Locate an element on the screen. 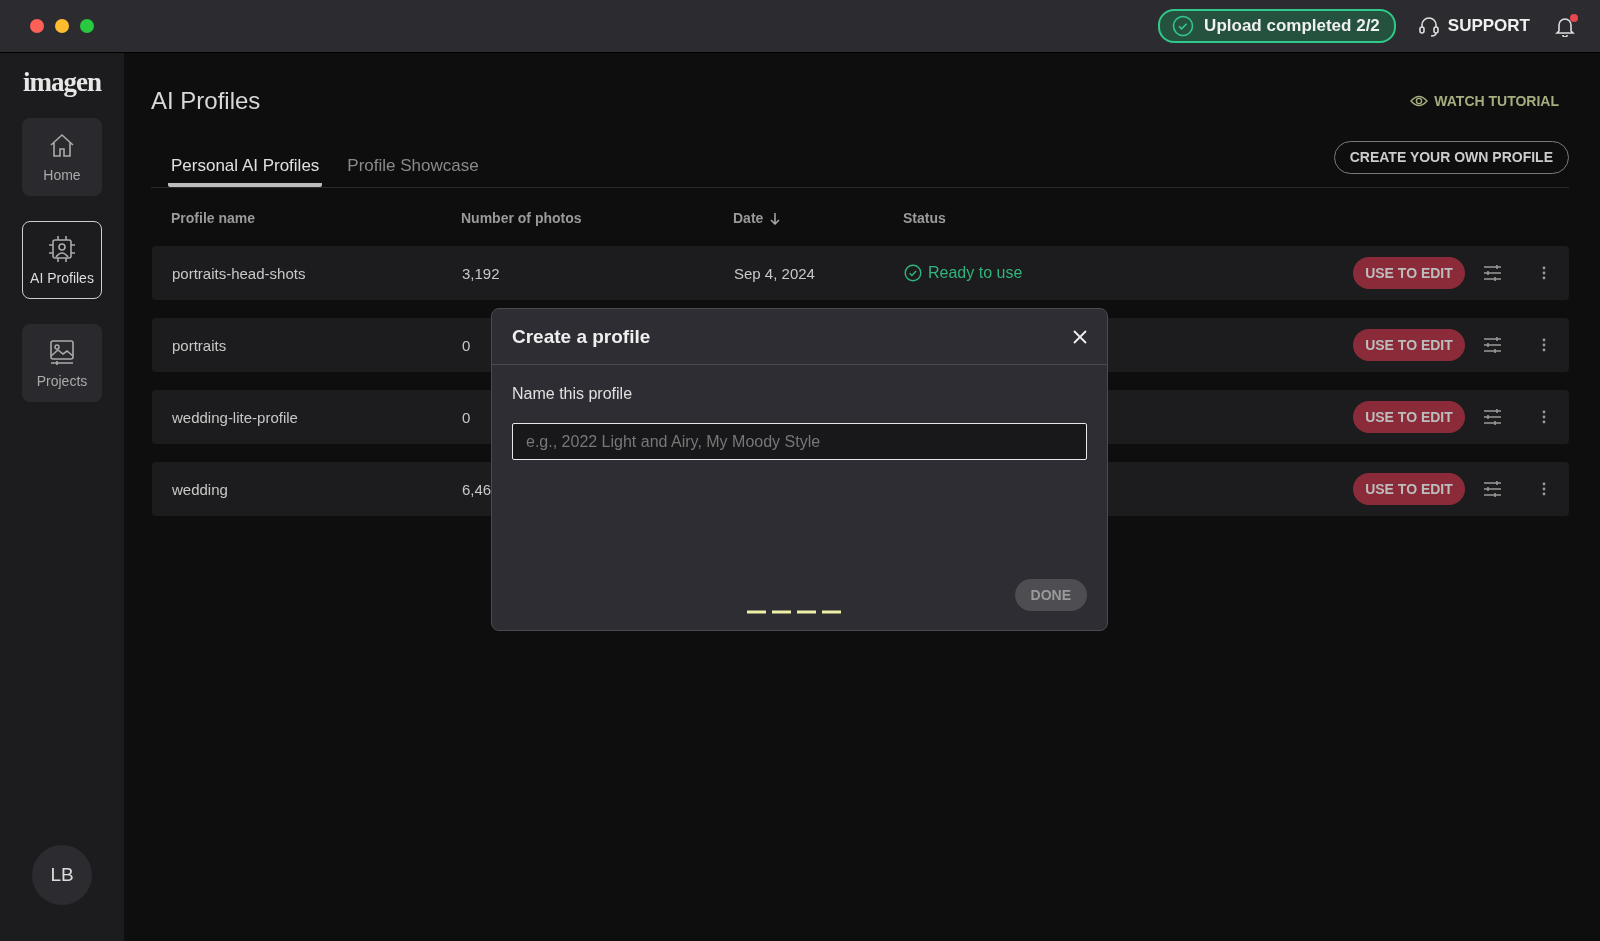 The height and width of the screenshot is (941, 1600). profile-name: wedding-lite-profile is located at coordinates (235, 417).